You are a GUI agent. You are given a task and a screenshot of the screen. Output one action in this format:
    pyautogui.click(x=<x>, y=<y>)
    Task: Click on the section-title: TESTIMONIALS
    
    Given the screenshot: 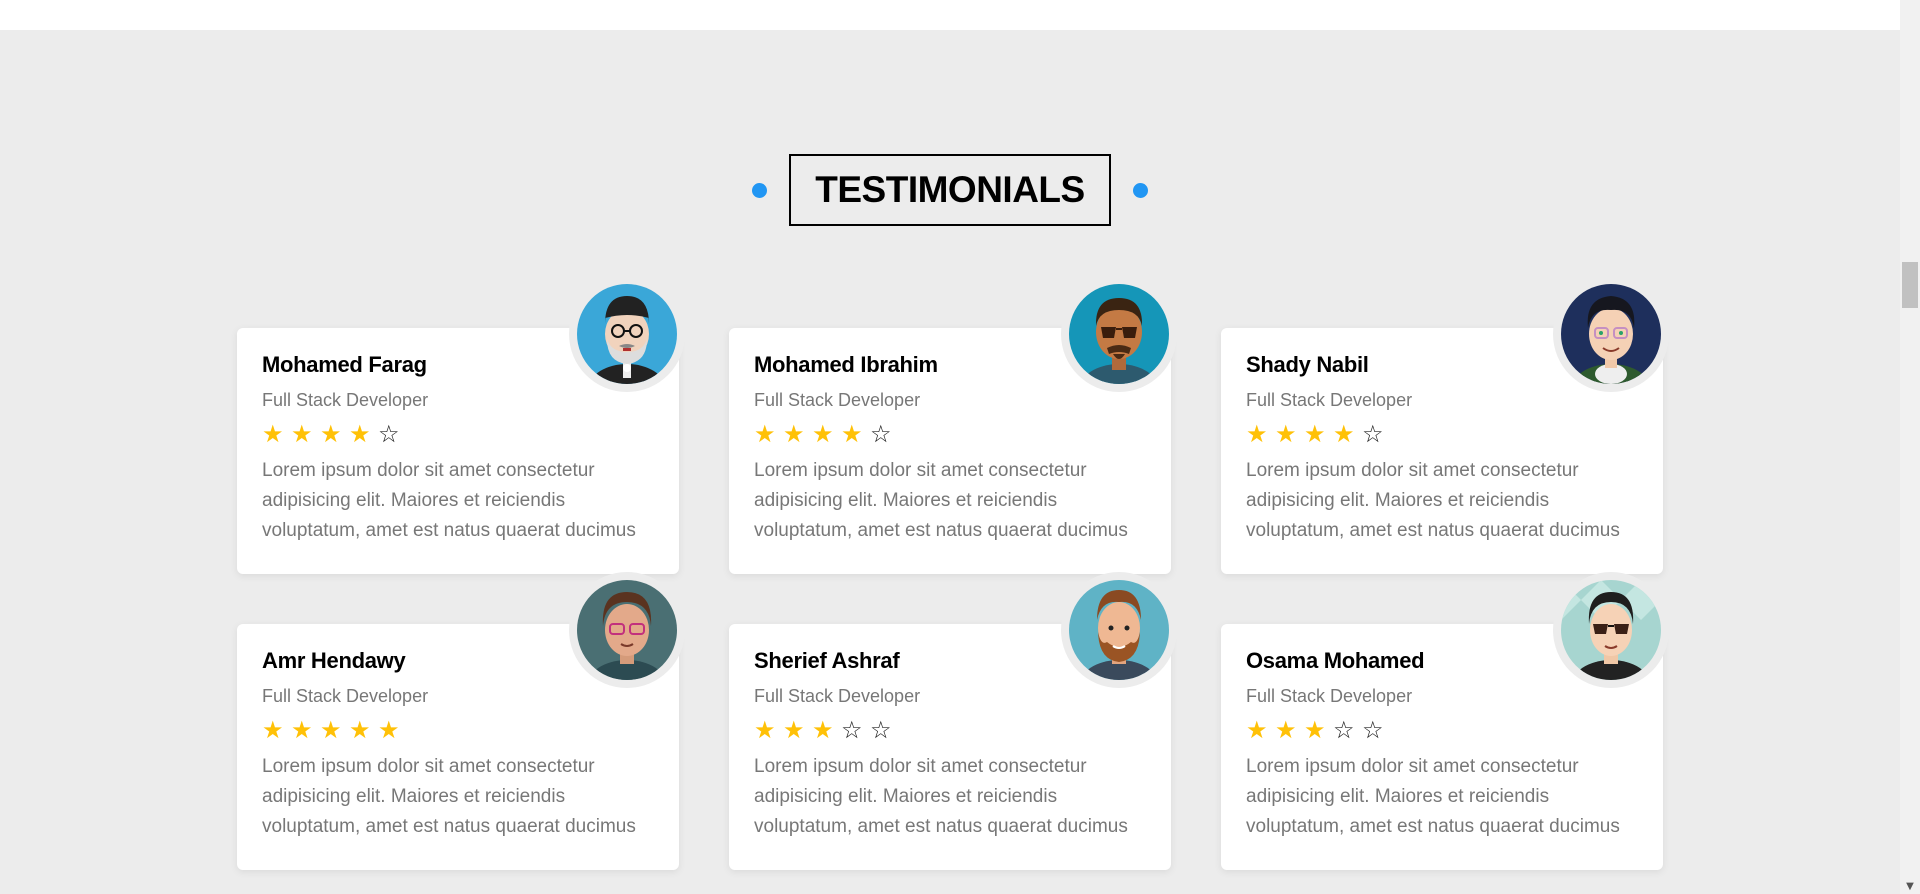 What is the action you would take?
    pyautogui.click(x=950, y=190)
    